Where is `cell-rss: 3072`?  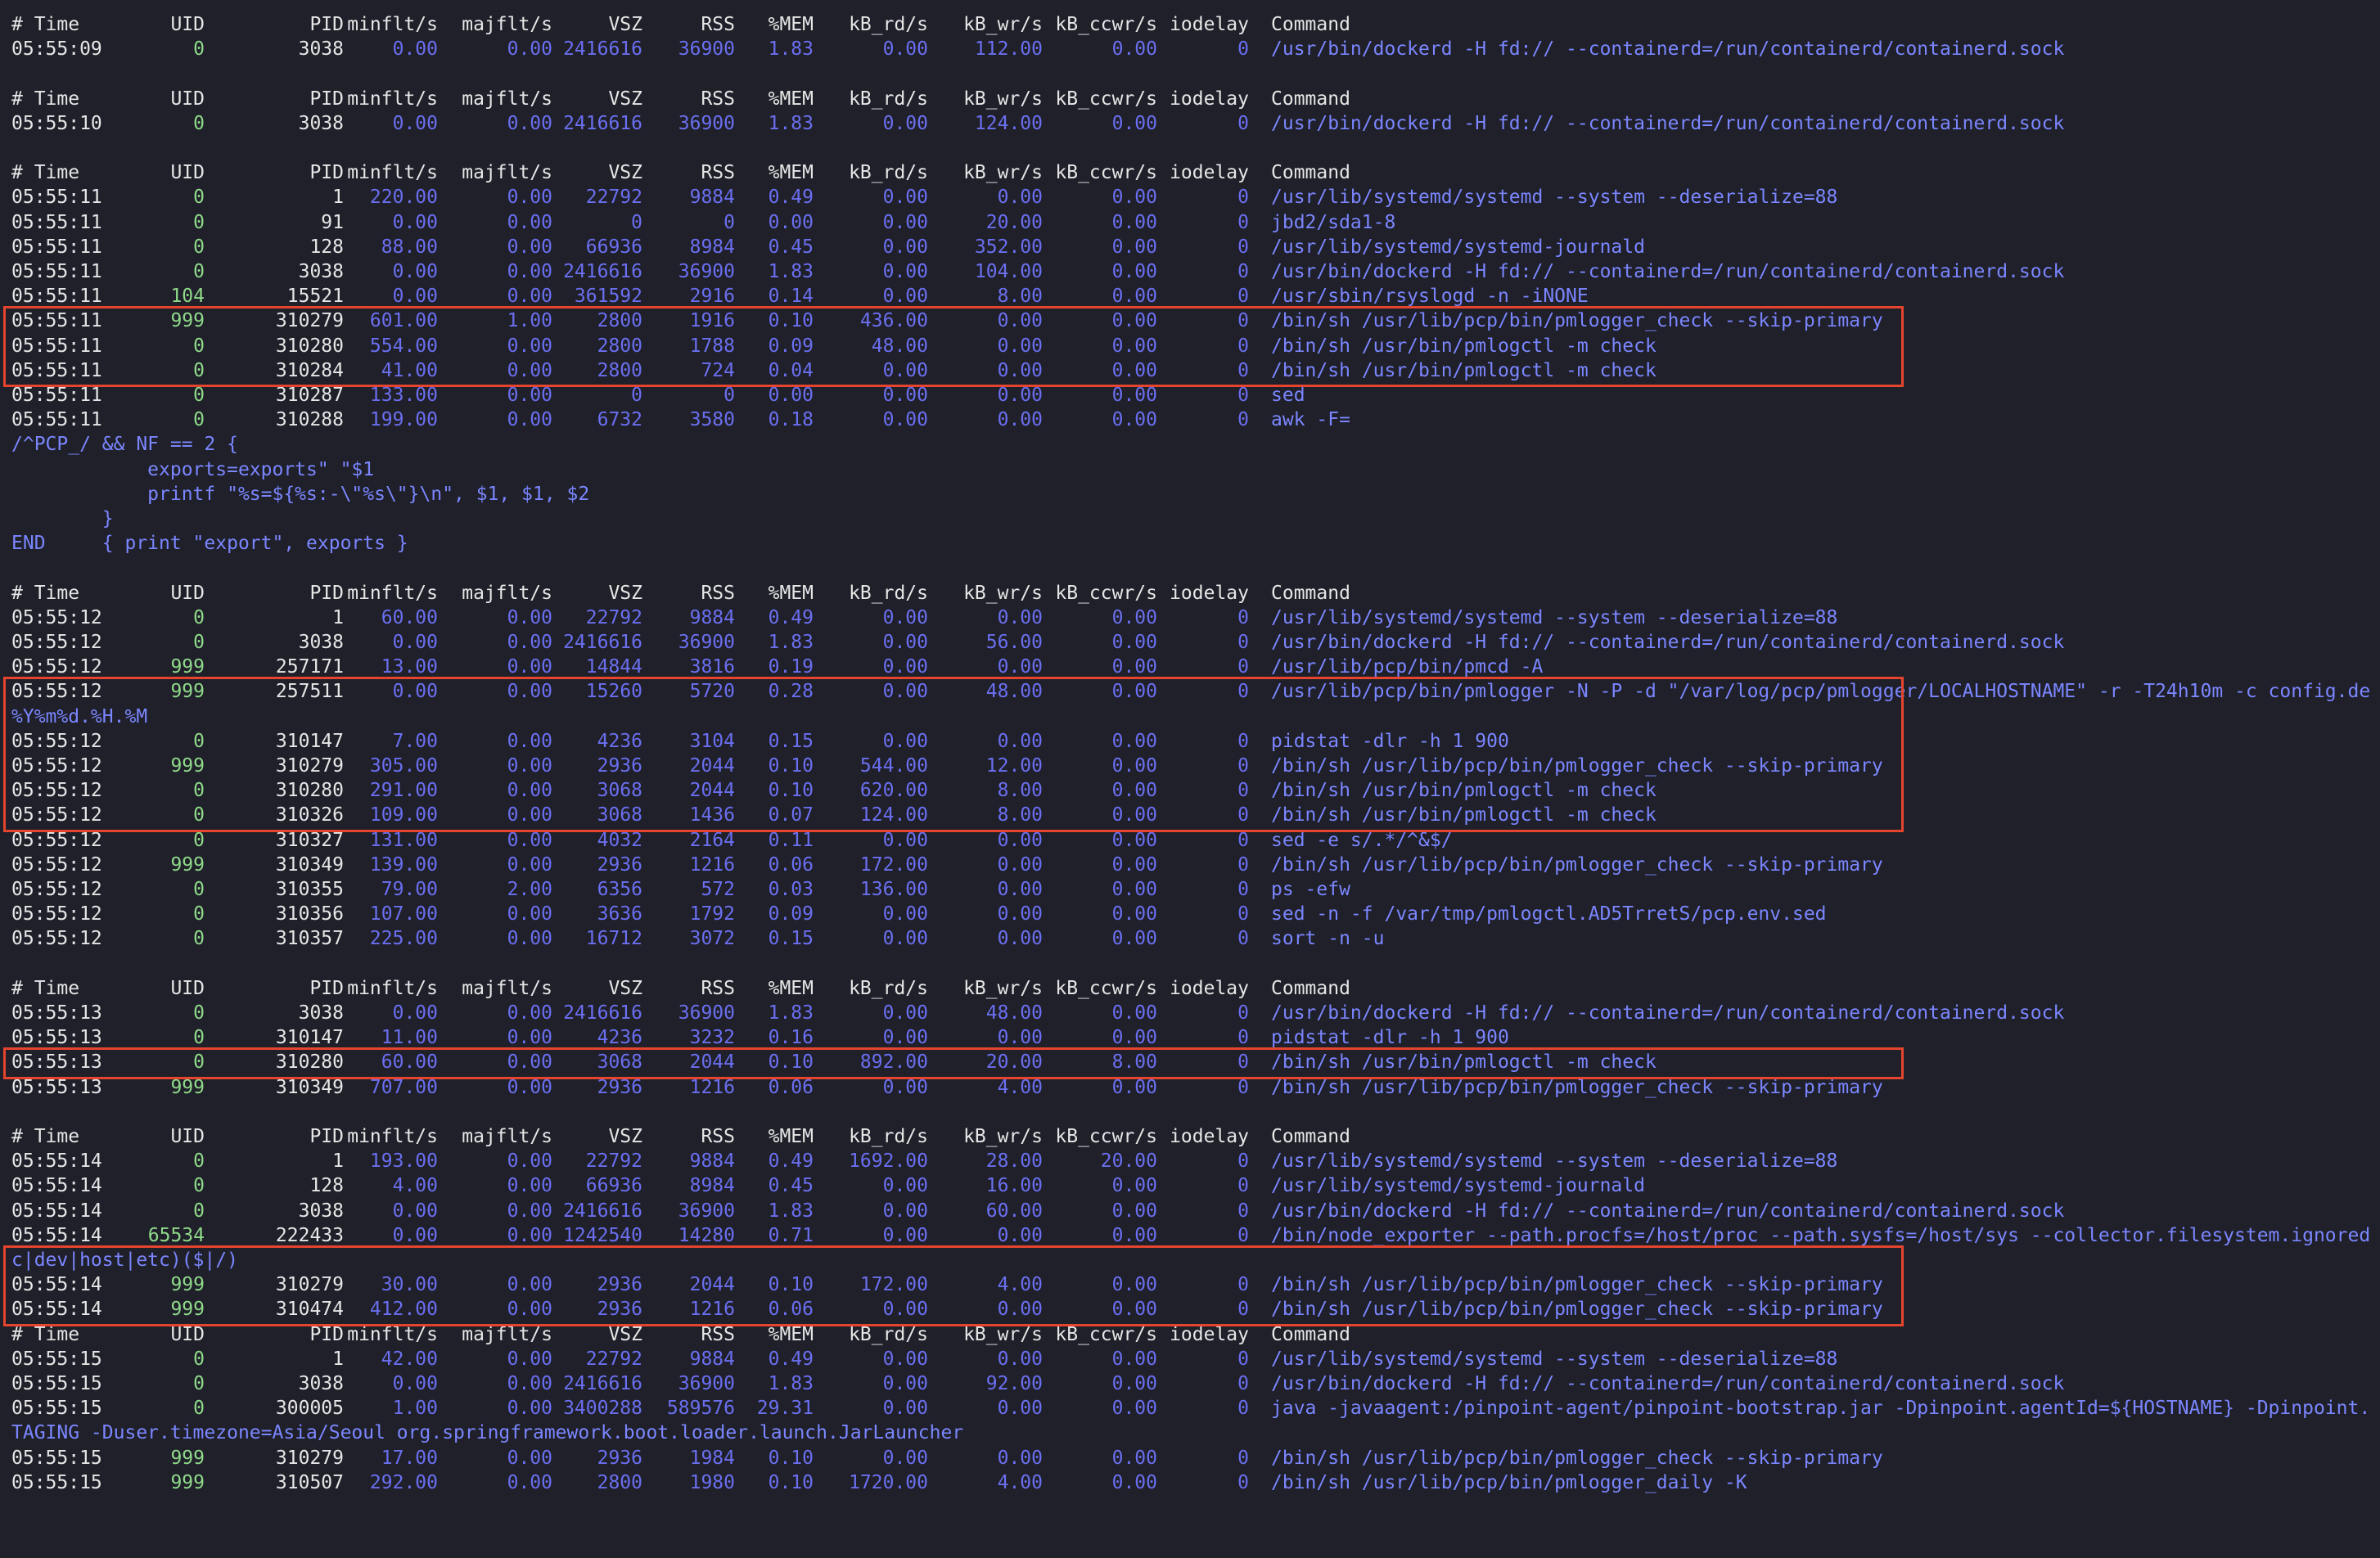
cell-rss: 3072 is located at coordinates (712, 939).